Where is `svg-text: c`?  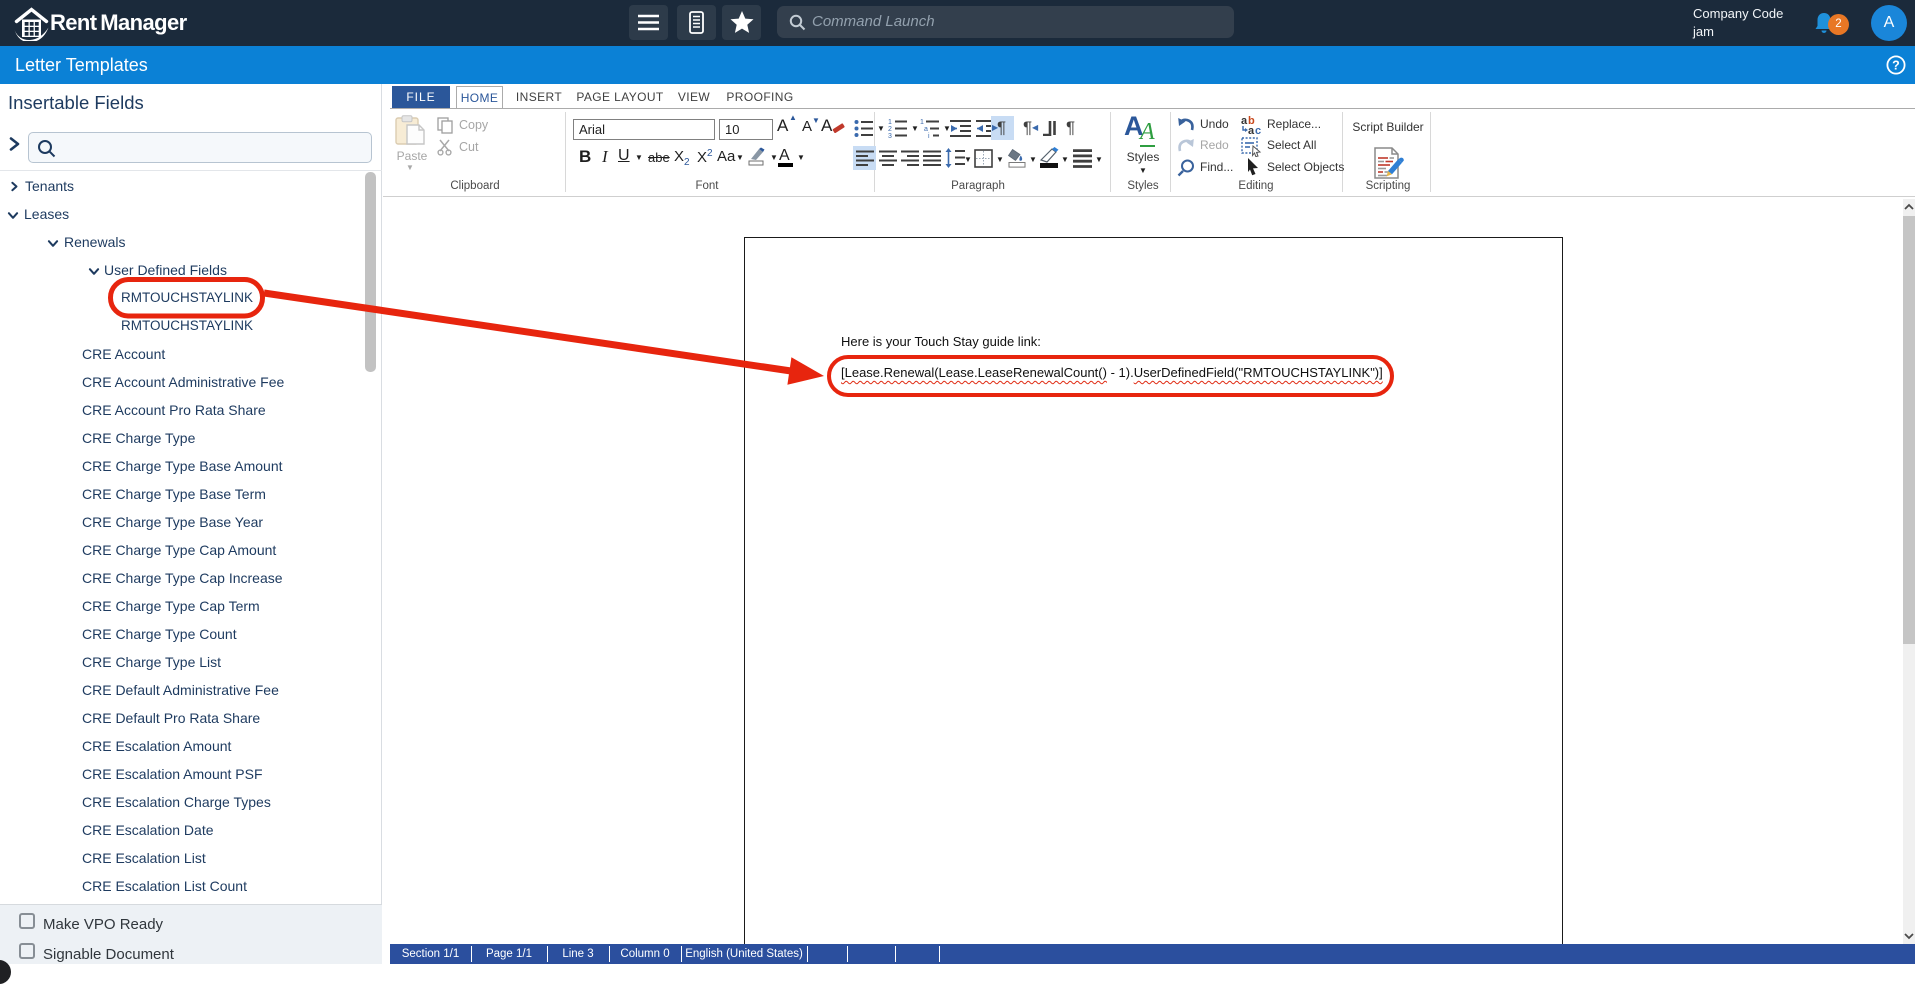 svg-text: c is located at coordinates (1258, 130).